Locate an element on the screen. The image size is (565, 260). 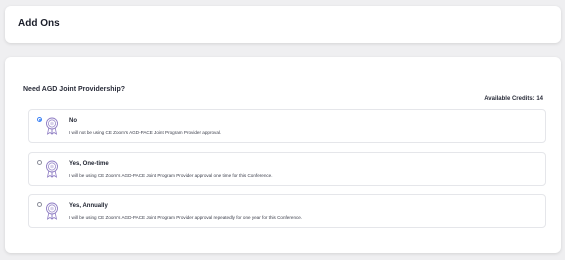
addon-question: Need AGD Joint Providership? is located at coordinates (74, 89).